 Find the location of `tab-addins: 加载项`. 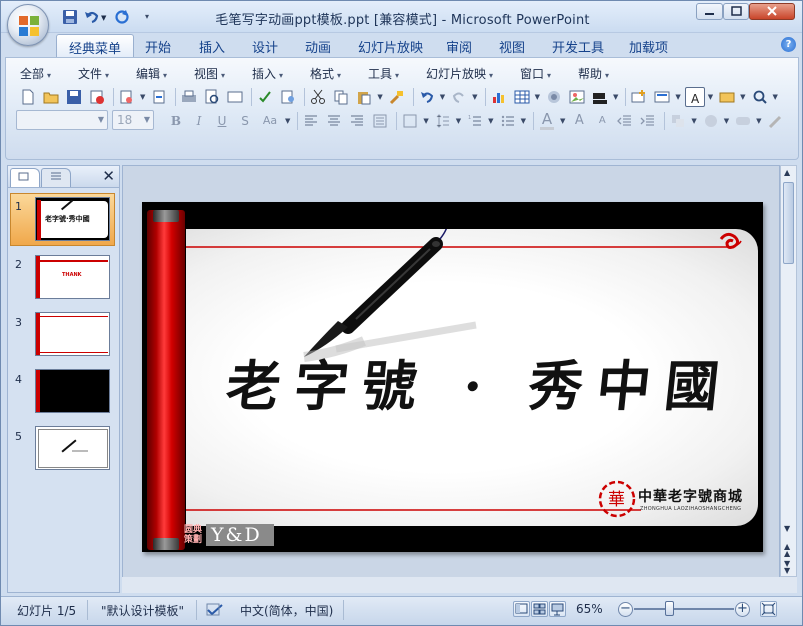

tab-addins: 加载项 is located at coordinates (648, 45).